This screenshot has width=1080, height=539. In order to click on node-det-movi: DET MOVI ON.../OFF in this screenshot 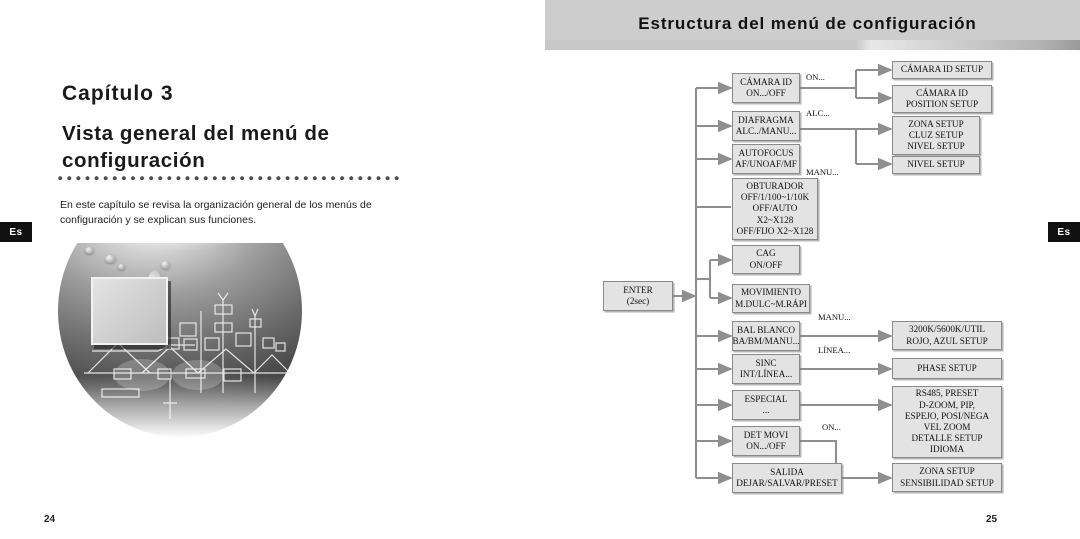, I will do `click(766, 441)`.